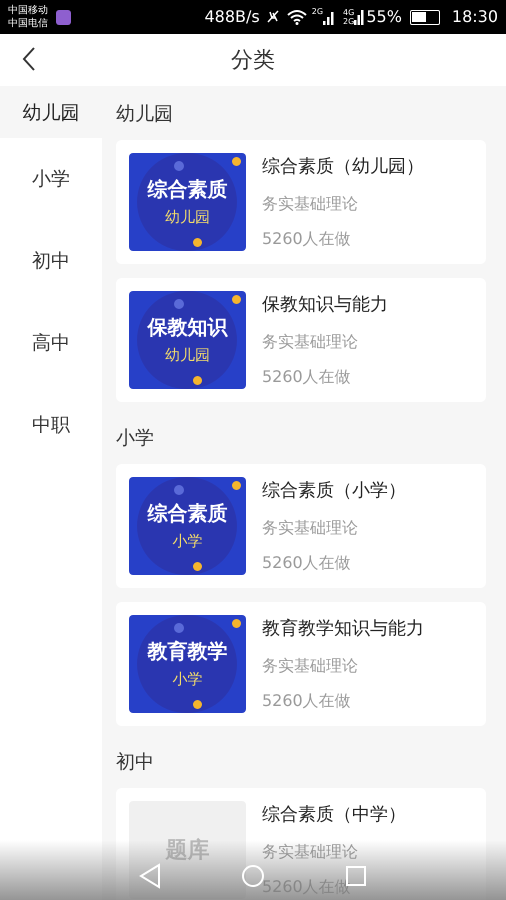 The width and height of the screenshot is (506, 900). I want to click on section-heading: 初中, so click(135, 762).